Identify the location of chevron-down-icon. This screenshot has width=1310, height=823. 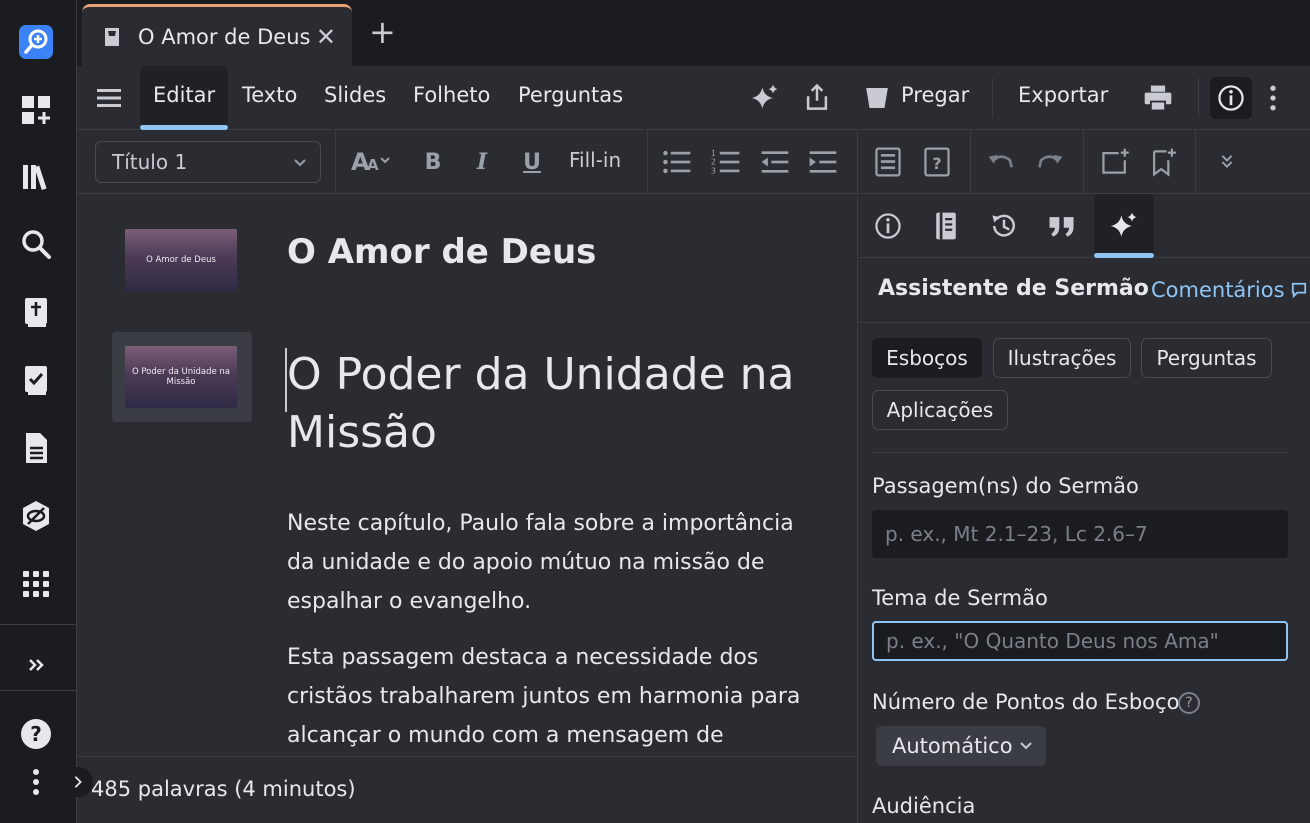
(1026, 746).